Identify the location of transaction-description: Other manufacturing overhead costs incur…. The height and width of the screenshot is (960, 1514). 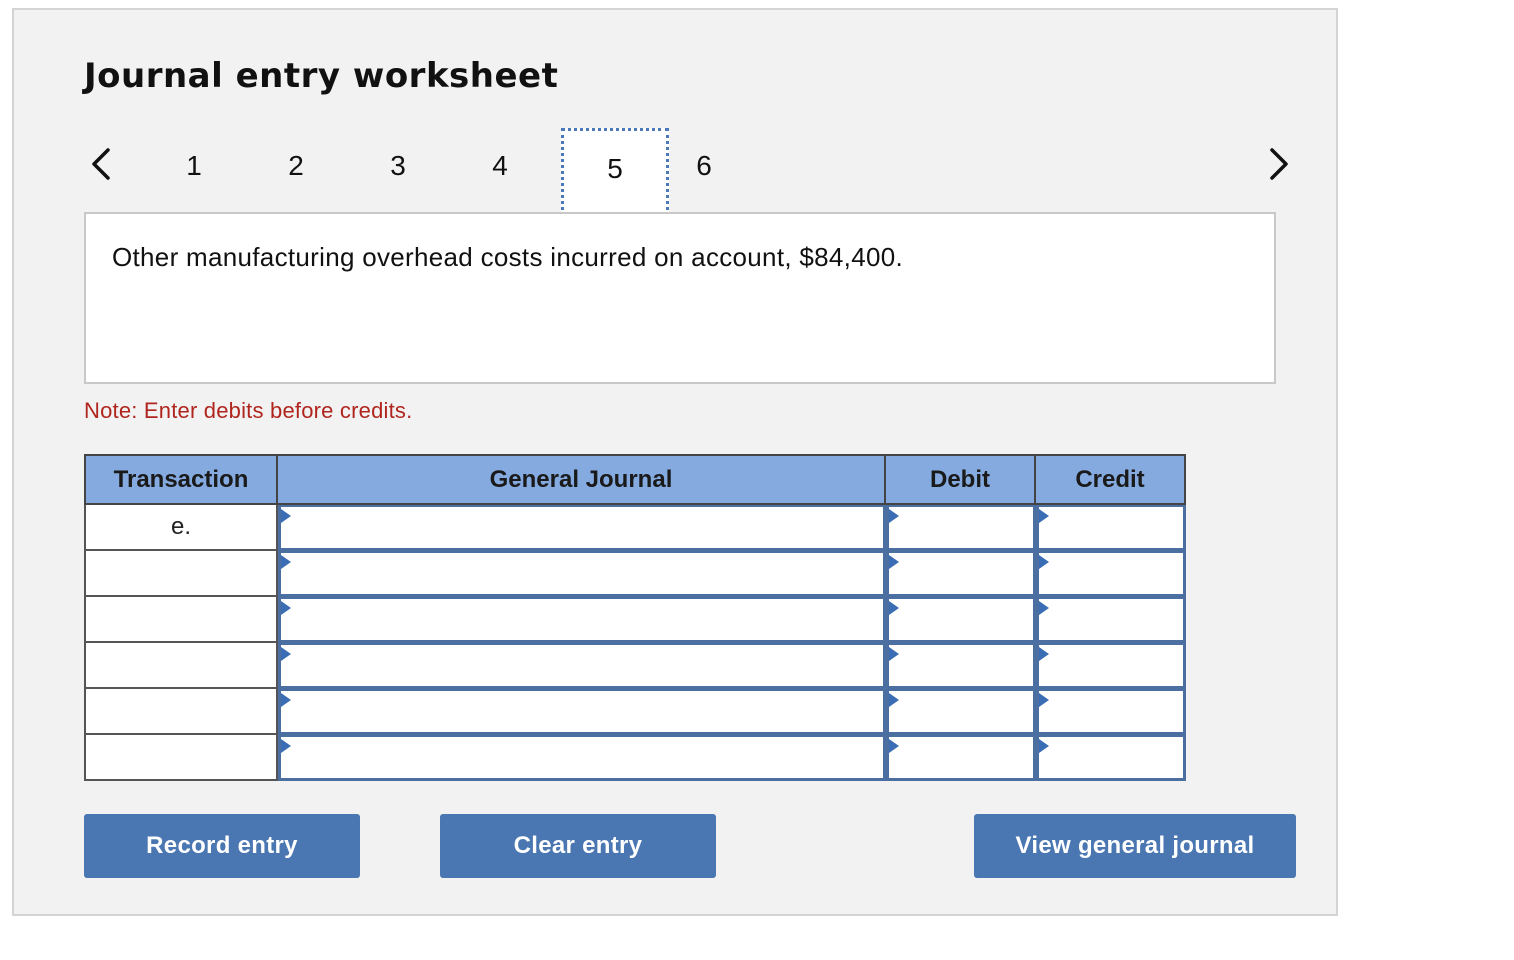
(507, 257).